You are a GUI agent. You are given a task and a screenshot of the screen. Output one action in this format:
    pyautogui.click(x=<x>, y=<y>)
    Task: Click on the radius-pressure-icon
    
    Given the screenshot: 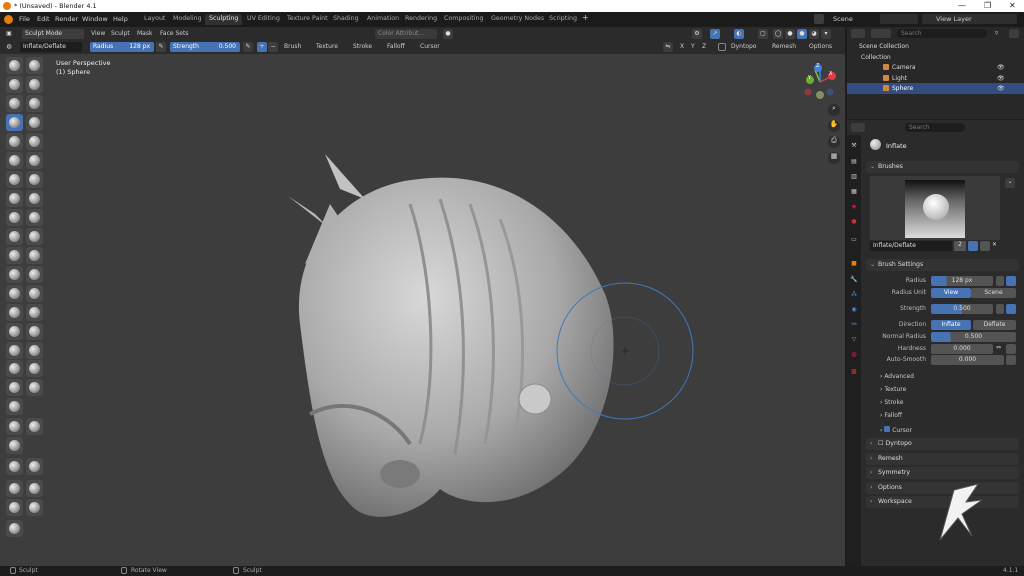 What is the action you would take?
    pyautogui.click(x=1000, y=281)
    